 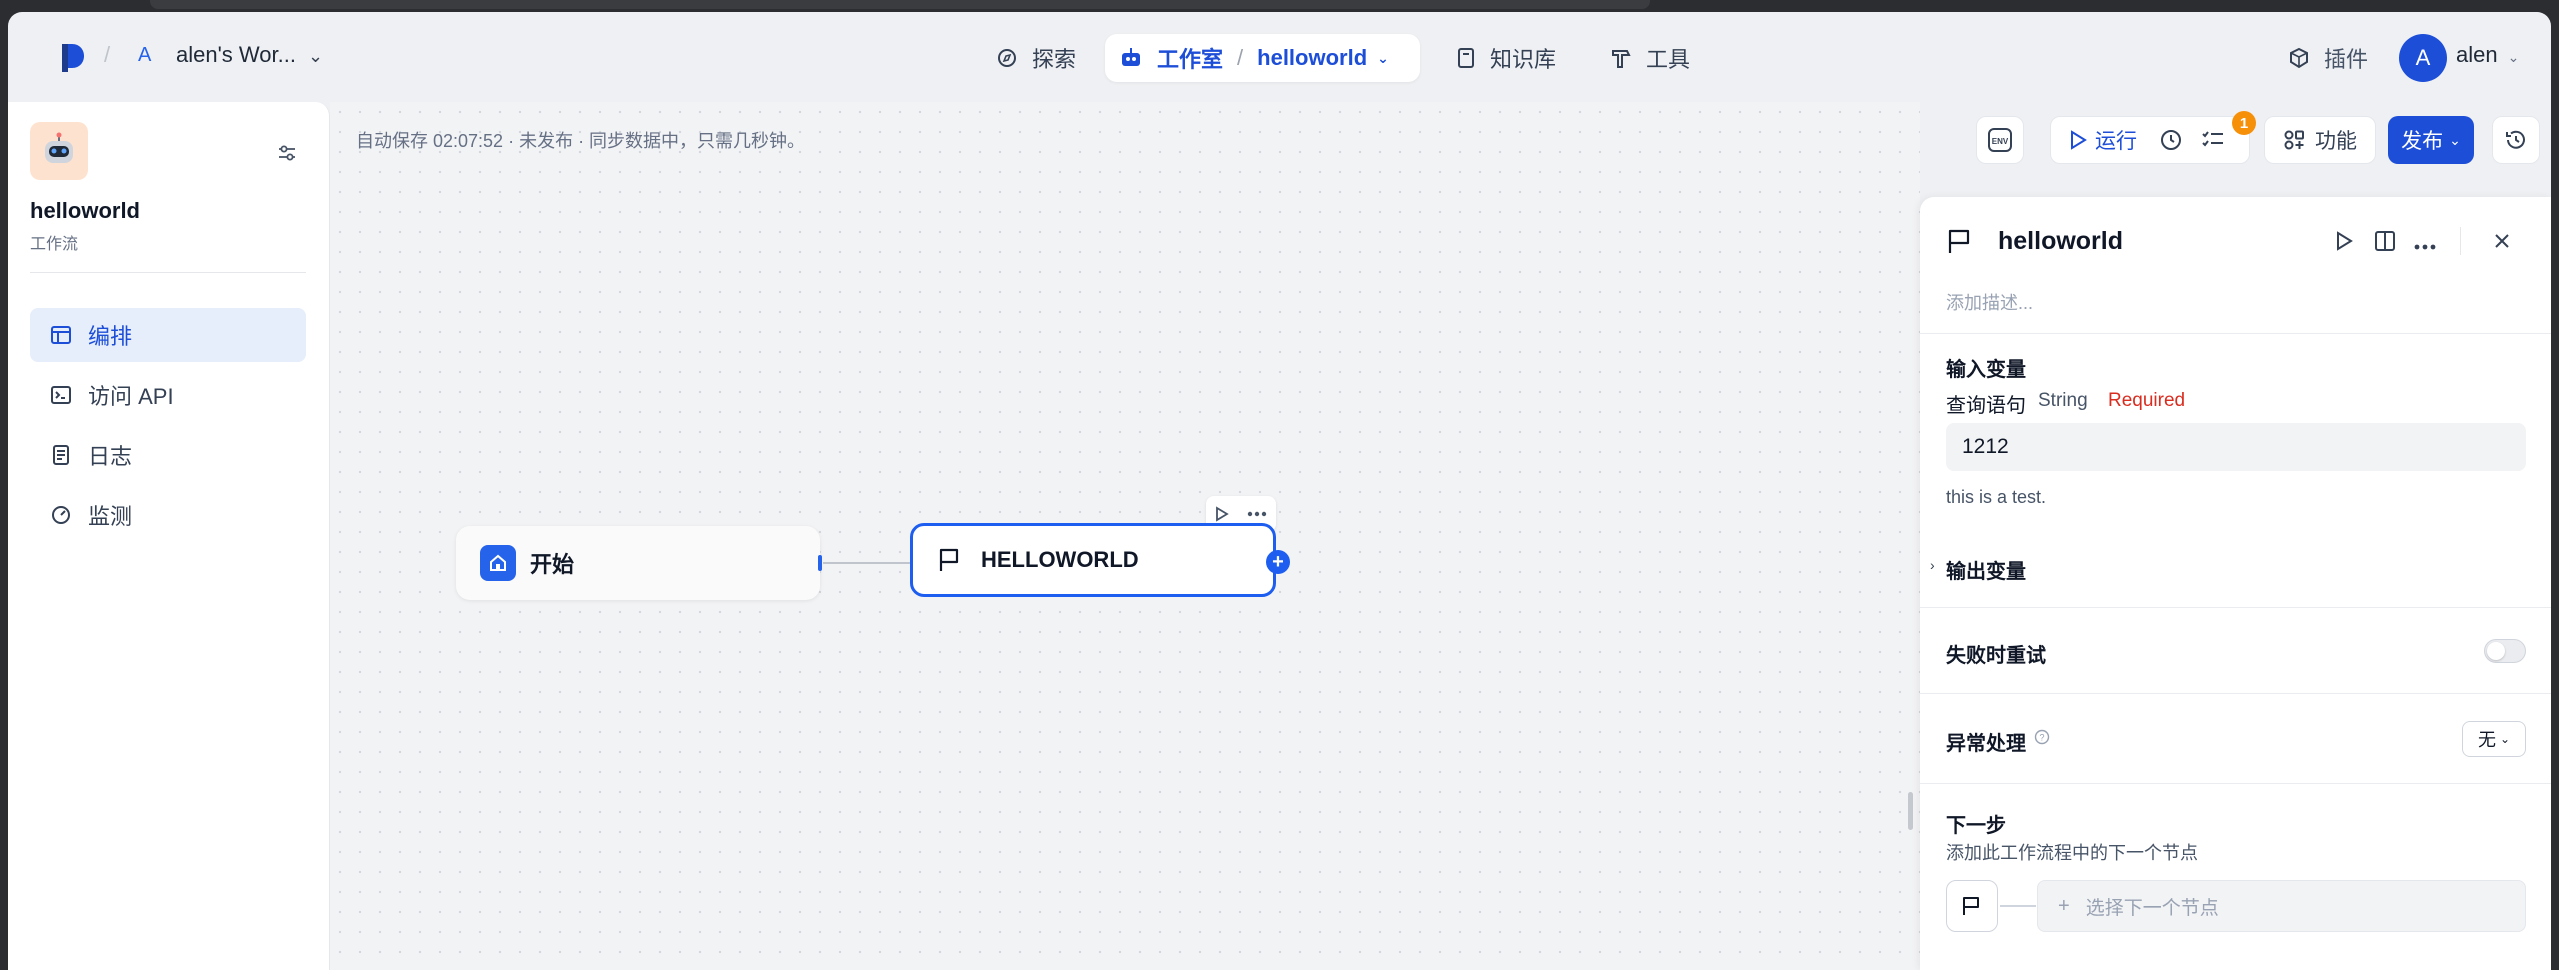 What do you see at coordinates (2486, 740) in the screenshot?
I see `error-handling-value: 无` at bounding box center [2486, 740].